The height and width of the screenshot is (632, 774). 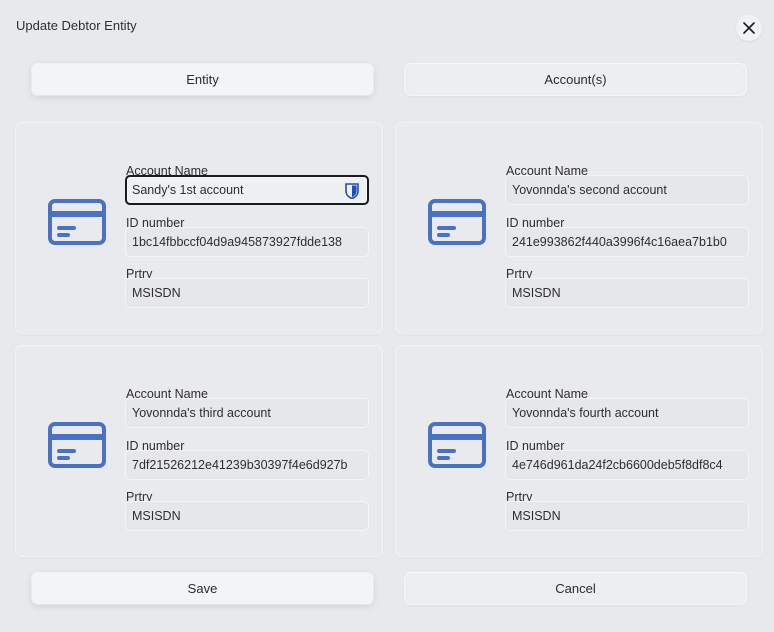 I want to click on account-name-field: Yovonnda's third account, so click(x=247, y=413).